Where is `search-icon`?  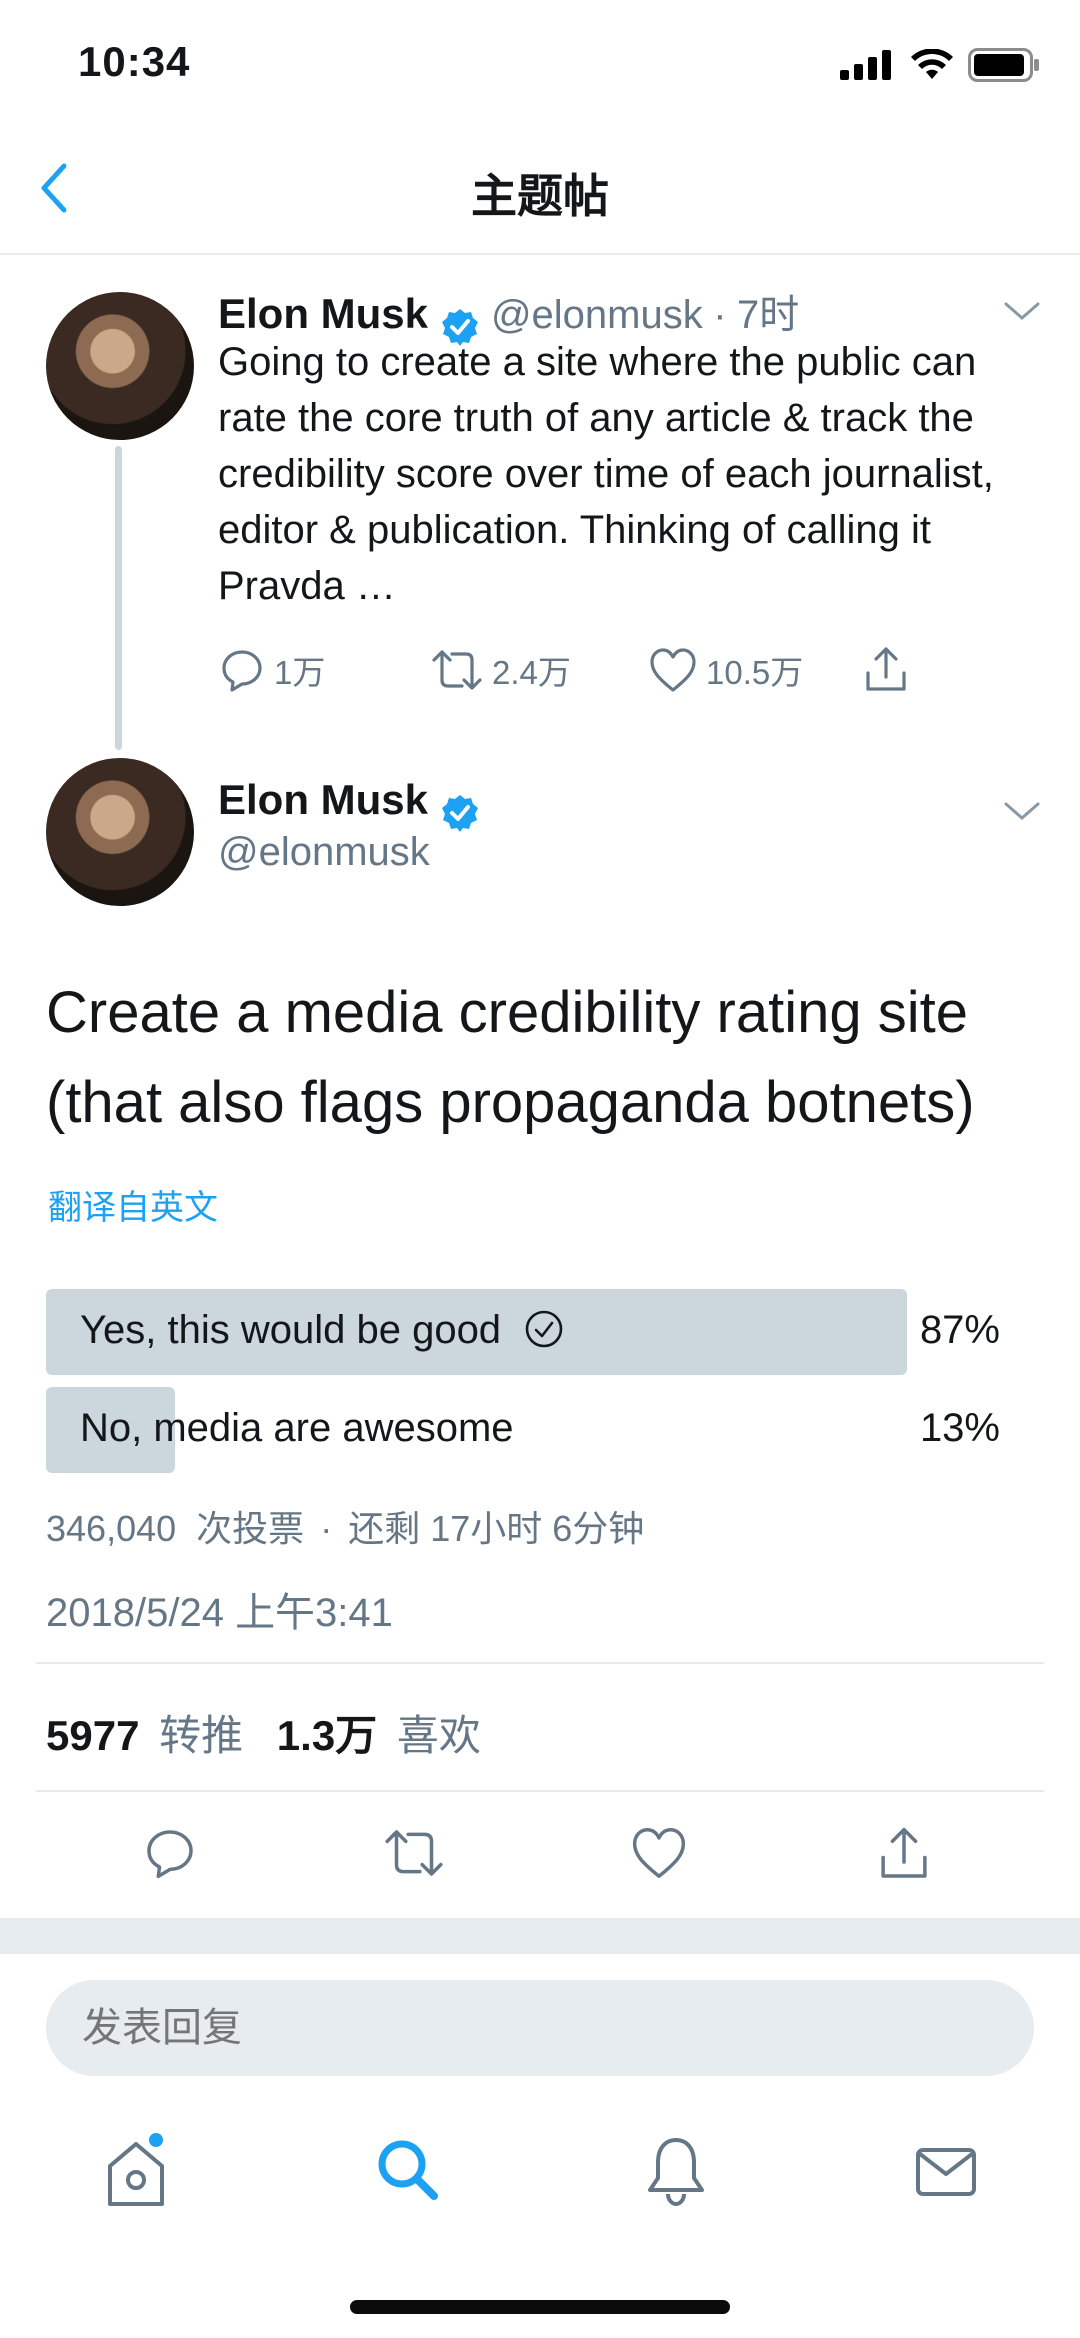 search-icon is located at coordinates (408, 2170).